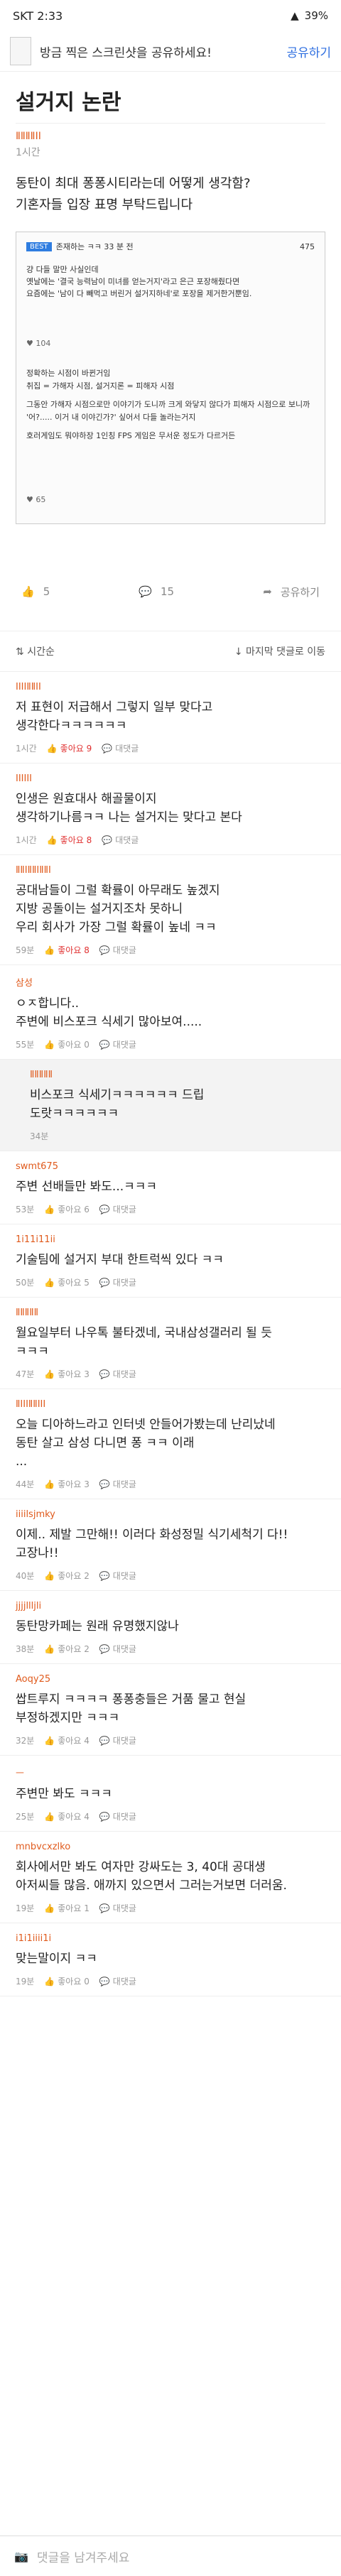  I want to click on comment-text: 맞는말이지 ㅋㅋ, so click(56, 1959).